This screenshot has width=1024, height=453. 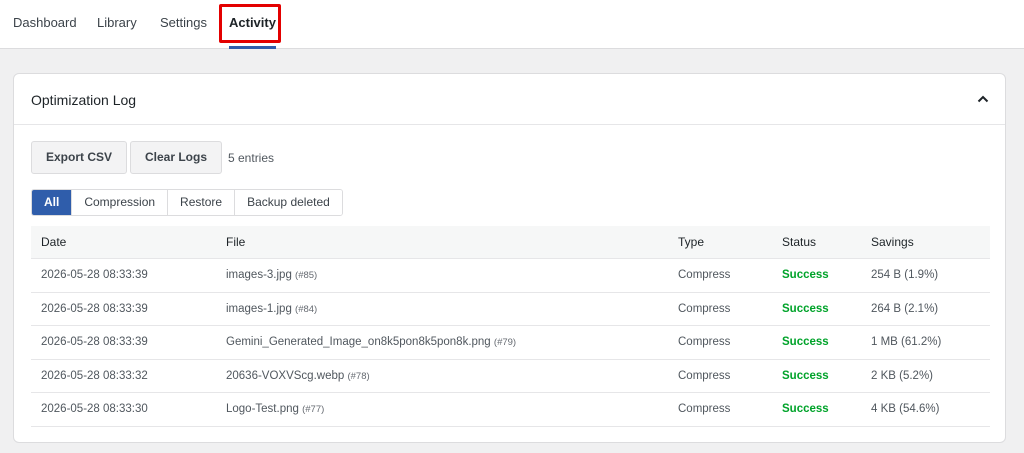 I want to click on cell-savings: 264 B (2.1%), so click(x=905, y=308).